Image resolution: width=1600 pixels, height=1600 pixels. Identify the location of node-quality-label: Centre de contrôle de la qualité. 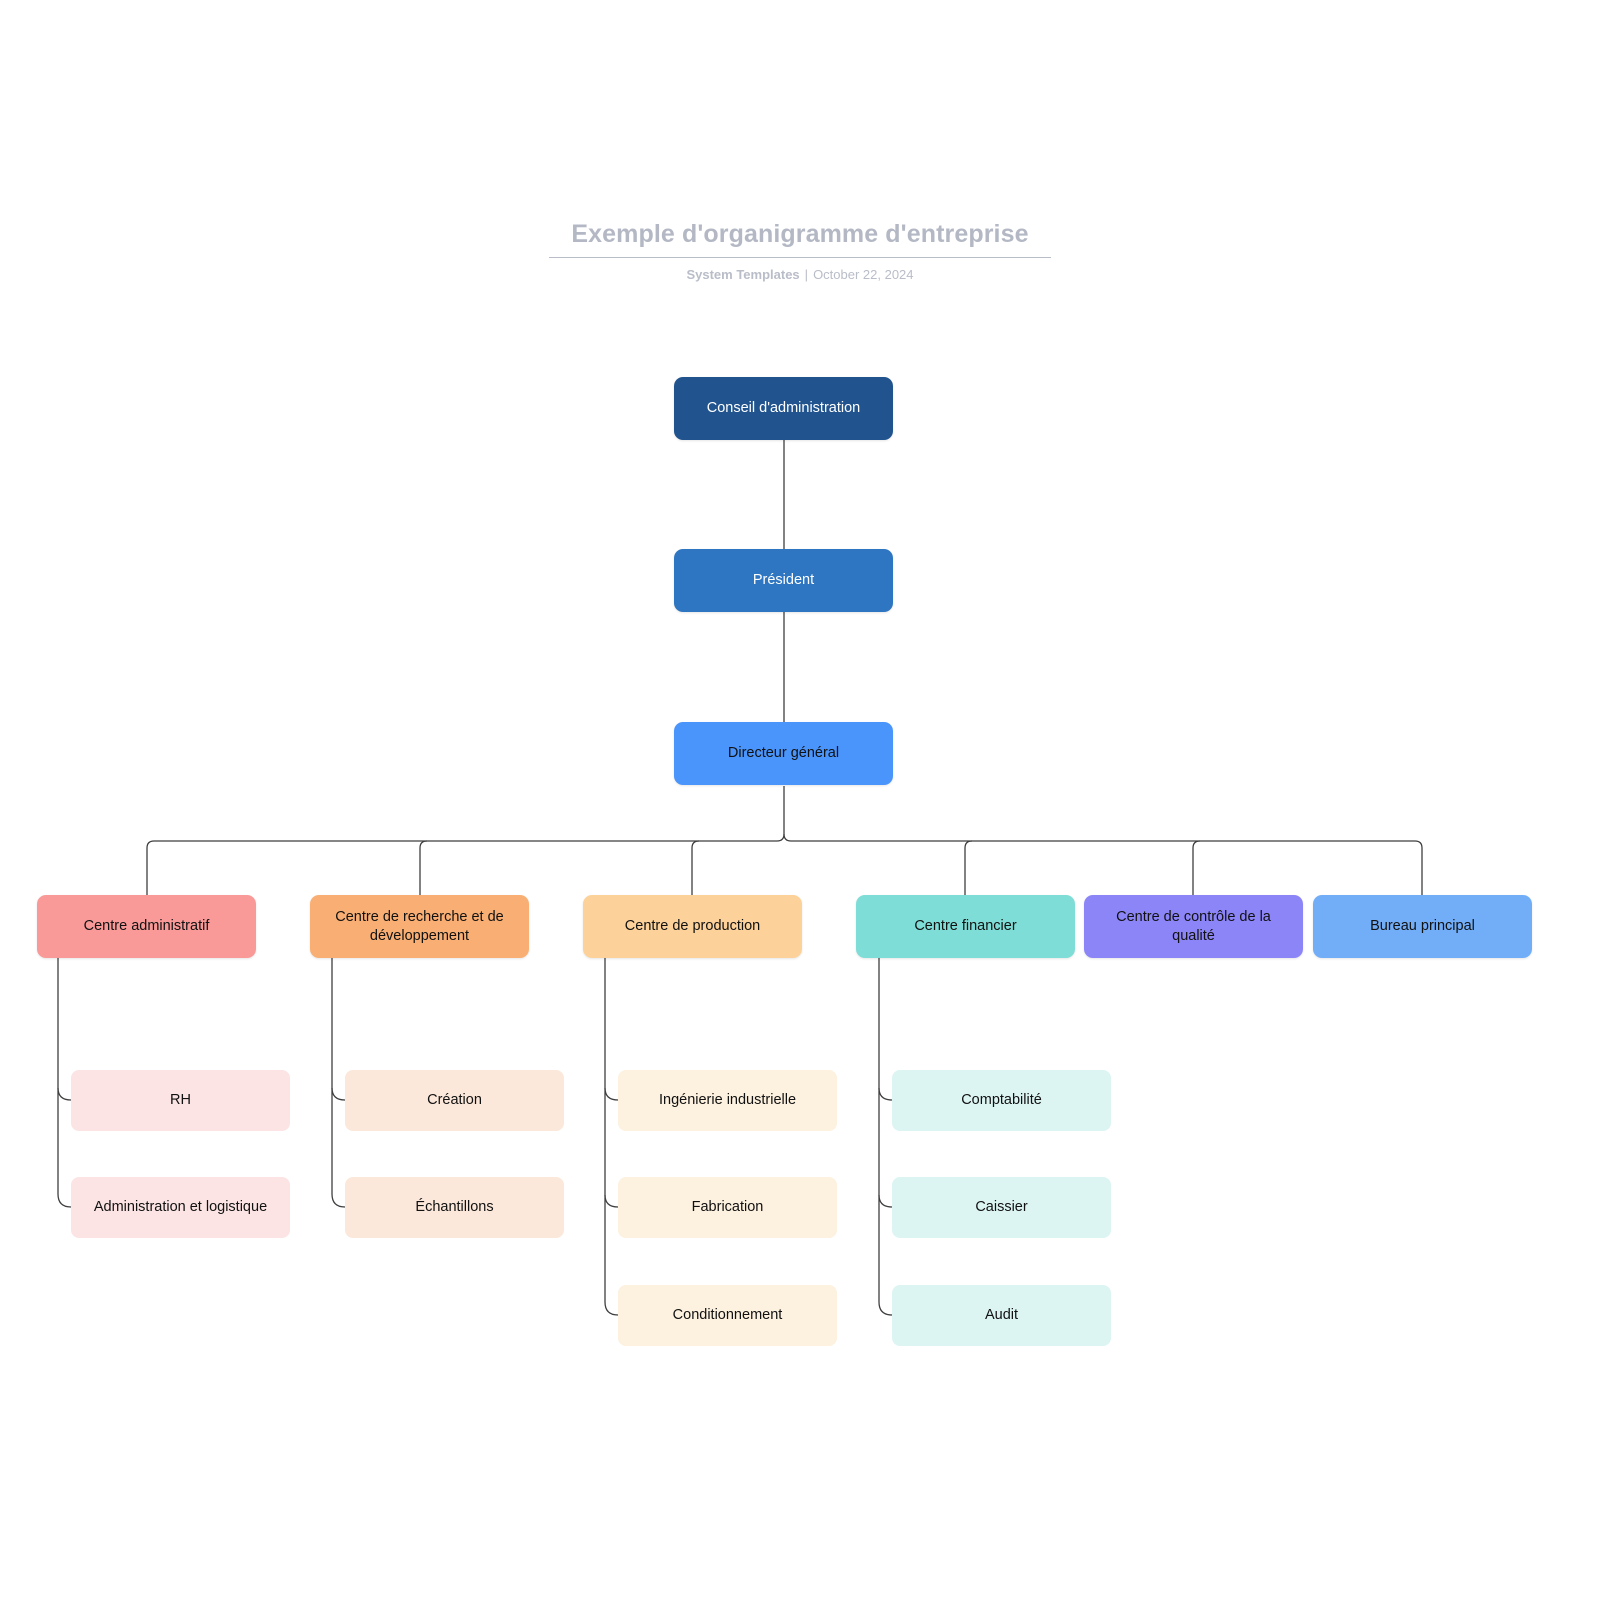
(1193, 926).